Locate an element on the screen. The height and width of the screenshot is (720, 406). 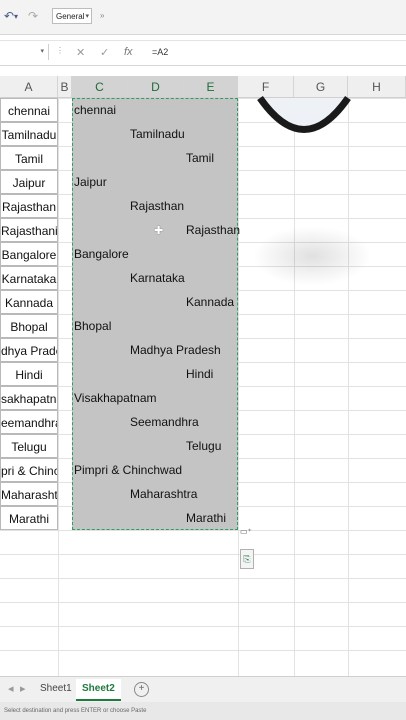
column-header-h: H is located at coordinates (377, 87).